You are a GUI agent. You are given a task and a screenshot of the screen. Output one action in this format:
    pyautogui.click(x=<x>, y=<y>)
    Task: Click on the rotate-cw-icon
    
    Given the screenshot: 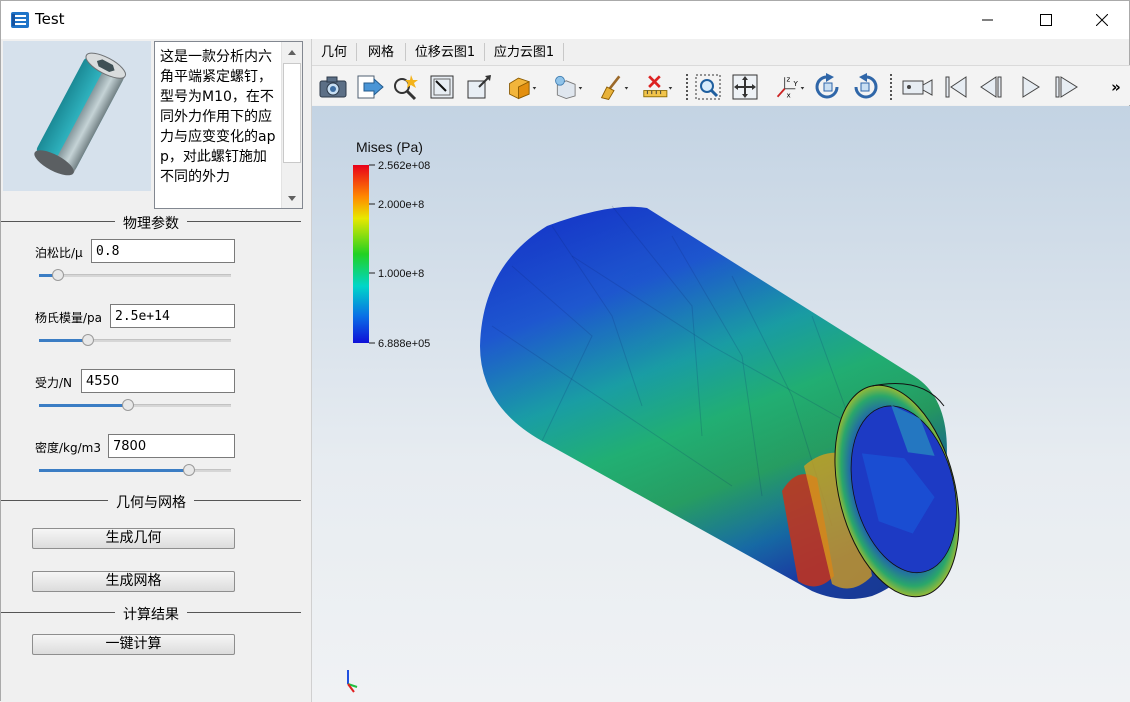 What is the action you would take?
    pyautogui.click(x=828, y=87)
    